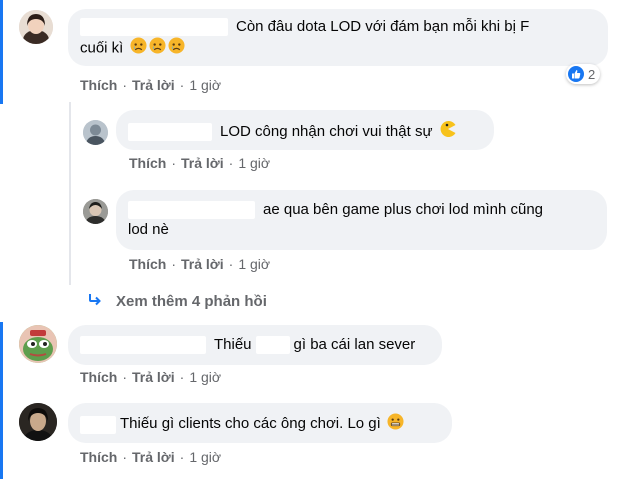 This screenshot has width=620, height=479. What do you see at coordinates (326, 131) in the screenshot?
I see `reply-text: LOD công nhận chơi vui thật sự` at bounding box center [326, 131].